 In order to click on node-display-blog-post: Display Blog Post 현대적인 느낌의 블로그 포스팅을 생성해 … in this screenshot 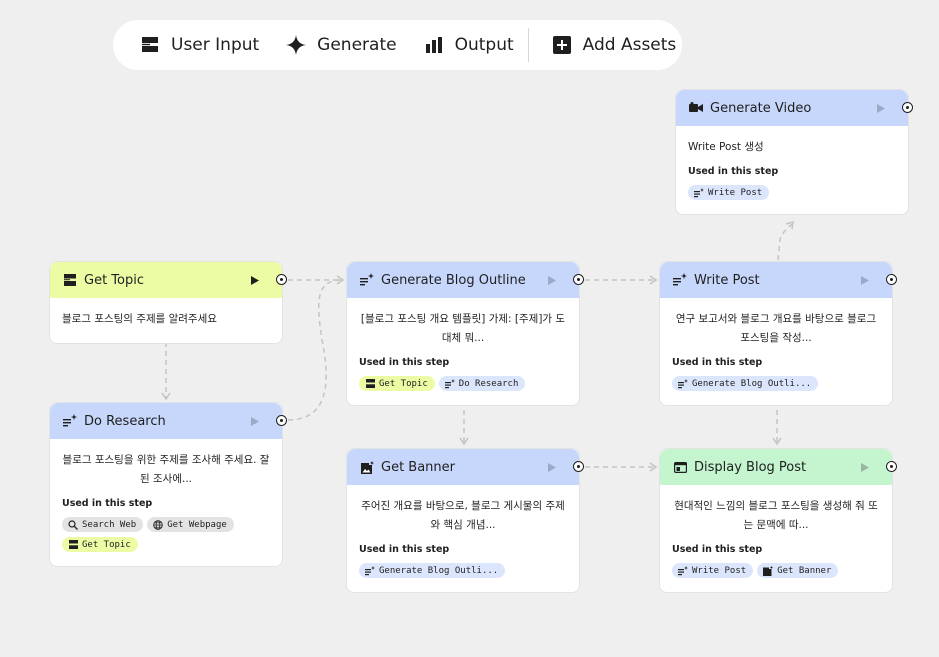, I will do `click(778, 520)`.